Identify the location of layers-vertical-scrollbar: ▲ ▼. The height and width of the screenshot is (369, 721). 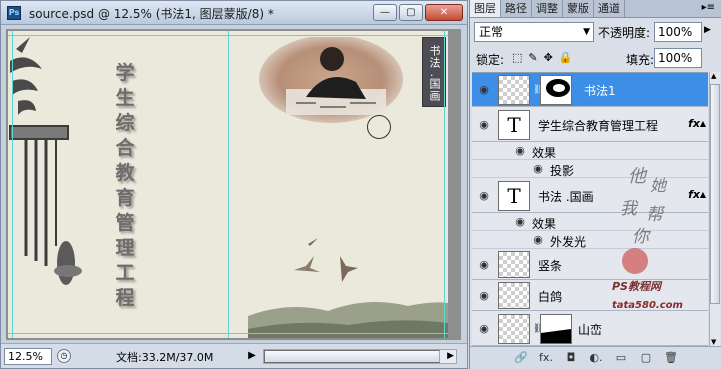
(714, 209).